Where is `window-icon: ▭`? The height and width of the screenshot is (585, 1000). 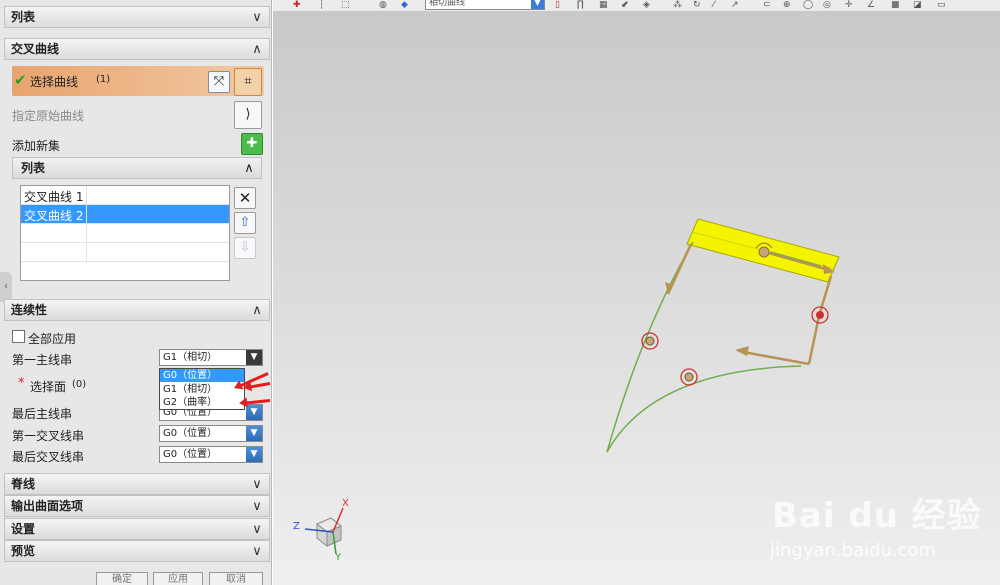
window-icon: ▭ is located at coordinates (941, 5).